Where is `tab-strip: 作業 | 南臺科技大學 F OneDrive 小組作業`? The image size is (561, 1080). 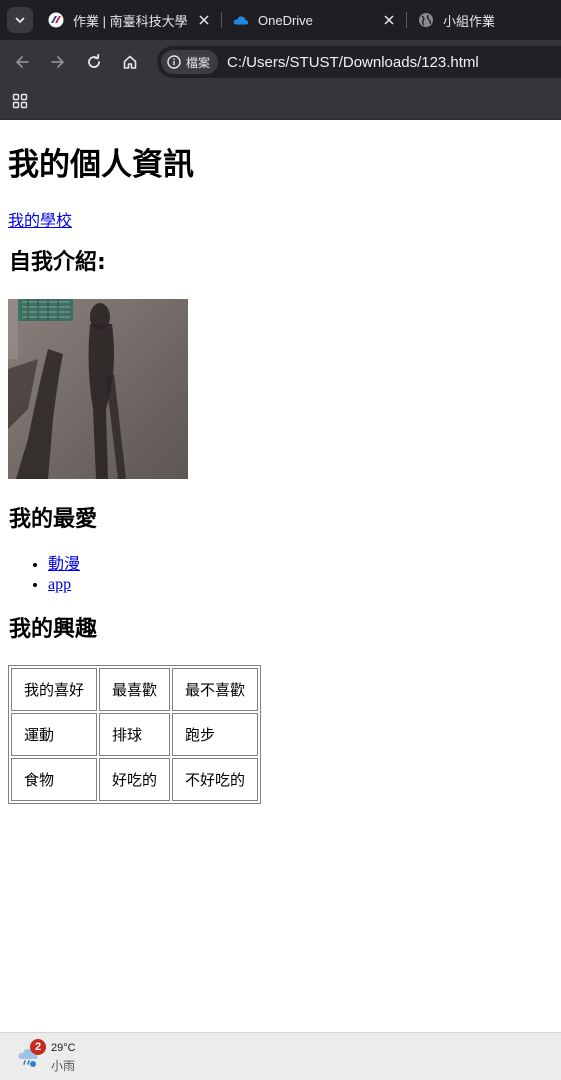
tab-strip: 作業 | 南臺科技大學 F OneDrive 小組作業 is located at coordinates (280, 20).